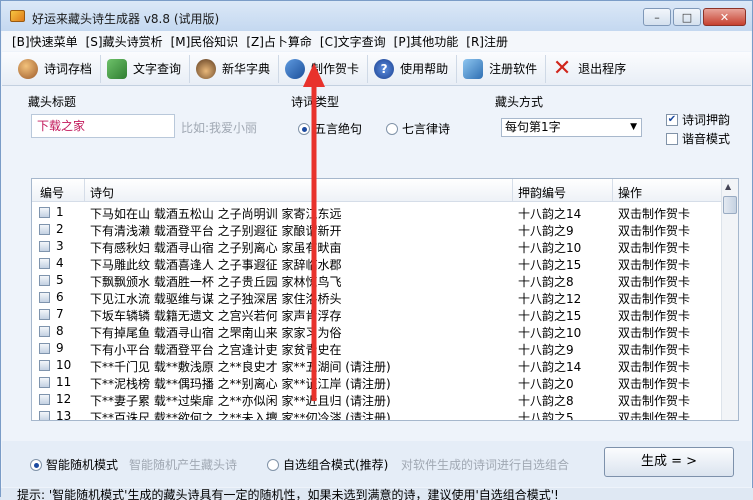 This screenshot has height=500, width=753. What do you see at coordinates (473, 68) in the screenshot?
I see `monitor-icon` at bounding box center [473, 68].